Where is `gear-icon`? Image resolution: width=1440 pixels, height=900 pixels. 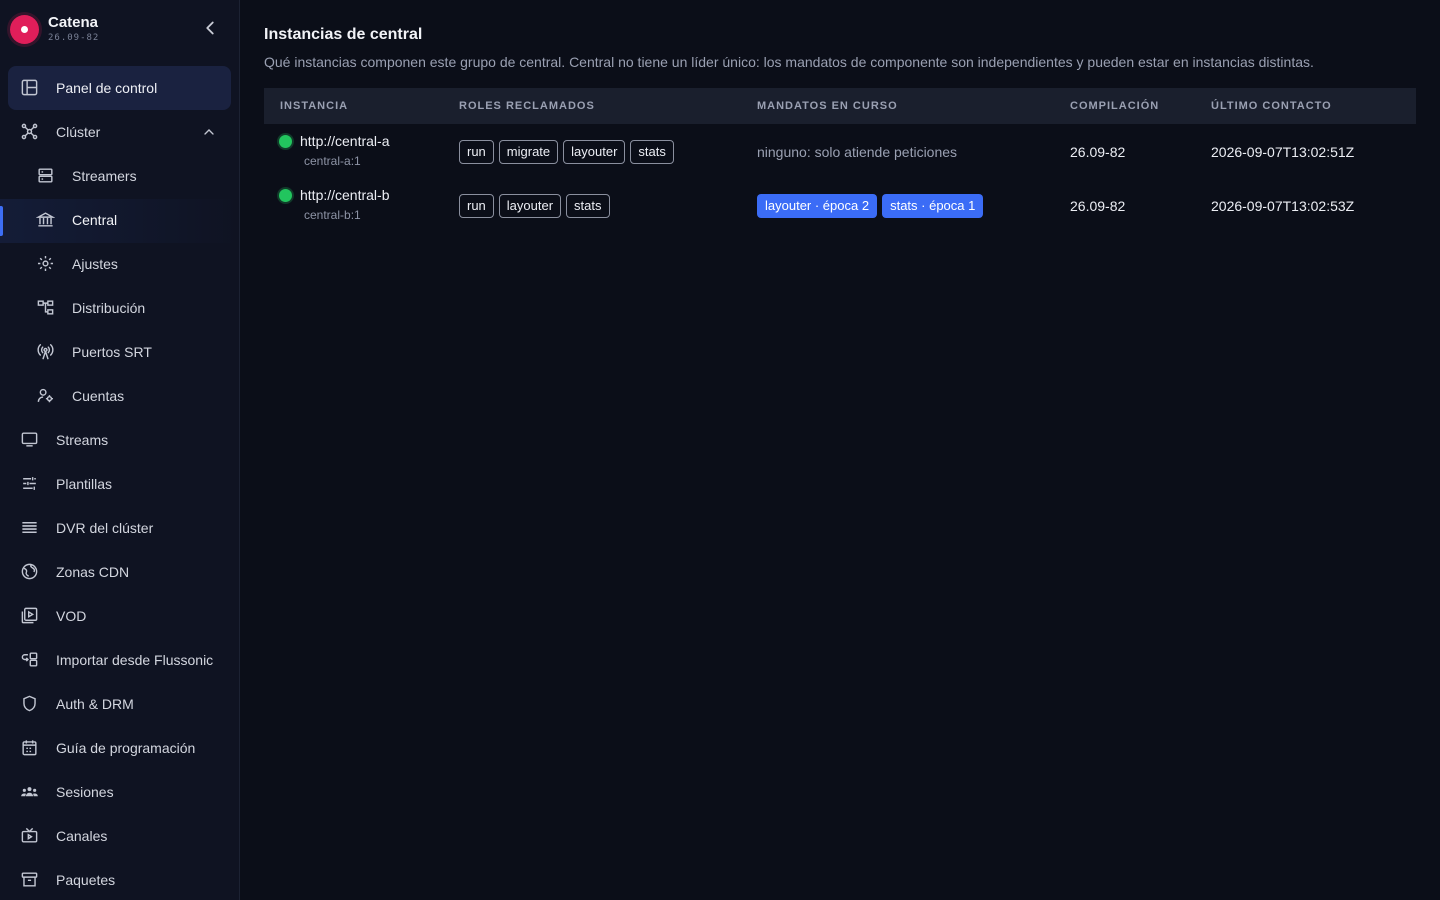
gear-icon is located at coordinates (45, 263).